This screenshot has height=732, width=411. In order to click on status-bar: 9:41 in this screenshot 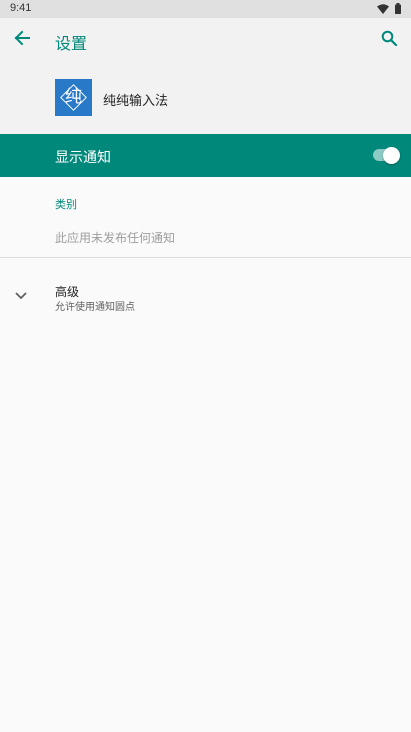, I will do `click(205, 9)`.